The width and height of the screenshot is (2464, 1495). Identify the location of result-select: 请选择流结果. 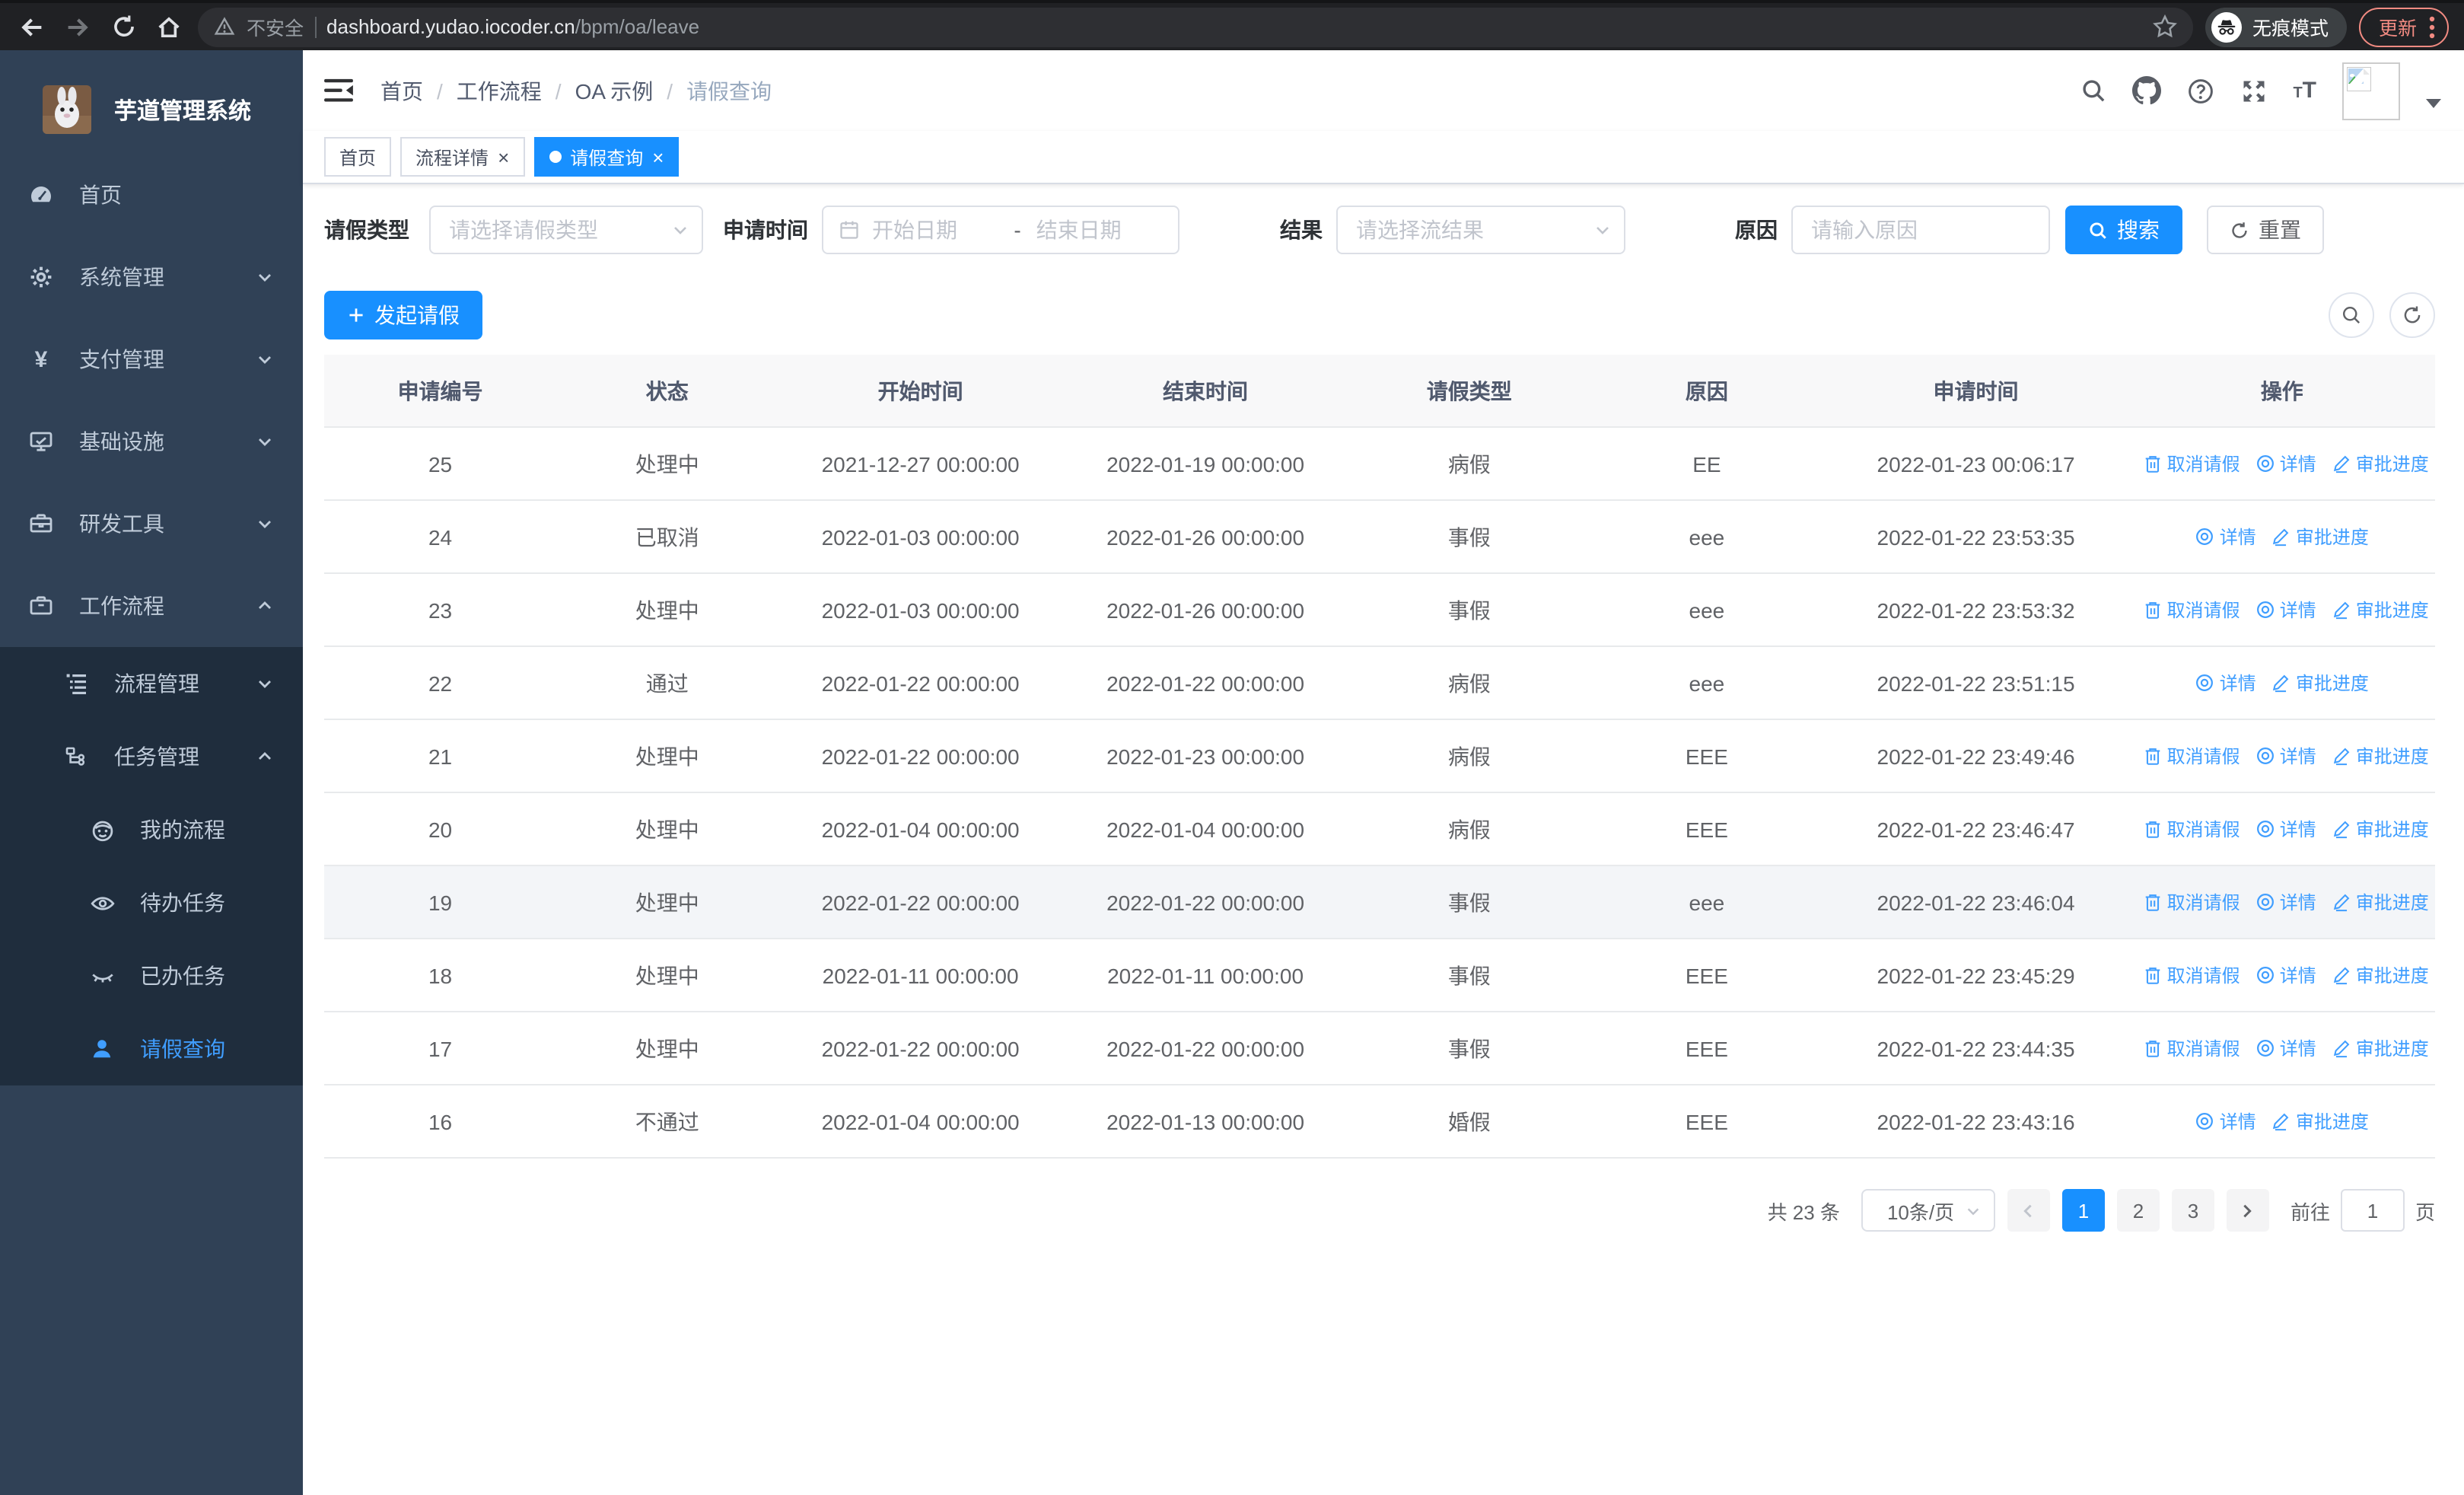
(1480, 230).